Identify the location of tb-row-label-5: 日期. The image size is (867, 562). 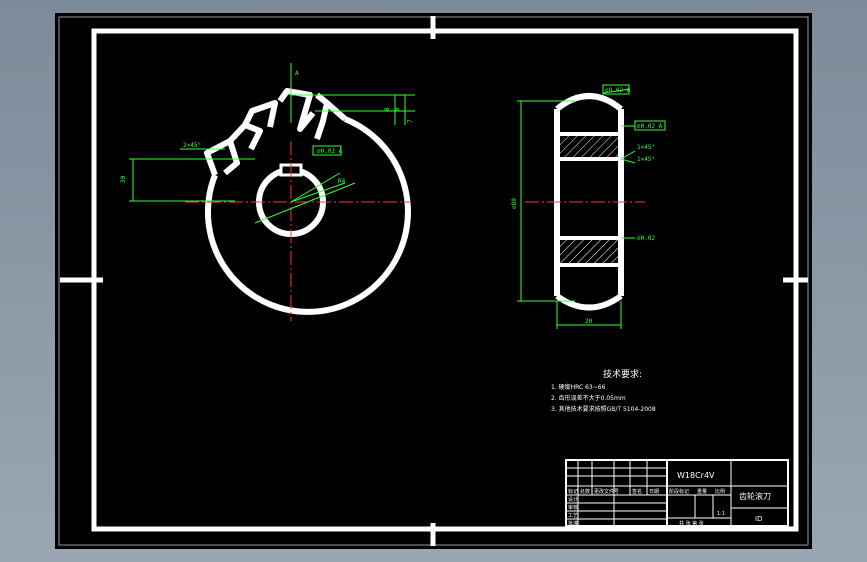
(654, 492).